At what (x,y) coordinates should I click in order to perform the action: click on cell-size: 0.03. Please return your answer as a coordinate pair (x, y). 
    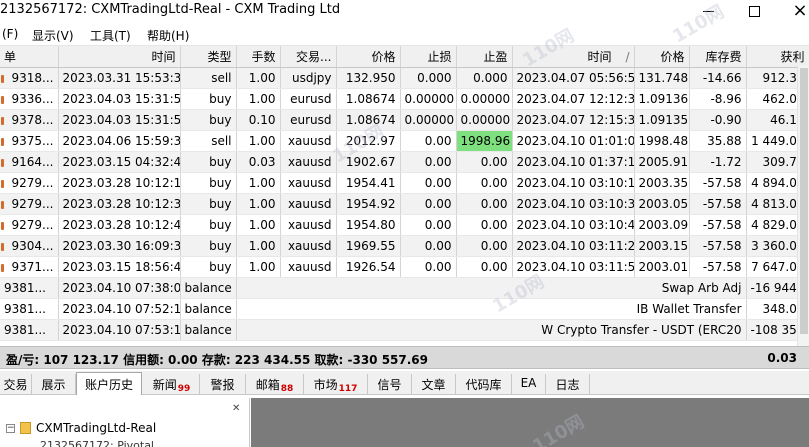
    Looking at the image, I should click on (258, 162).